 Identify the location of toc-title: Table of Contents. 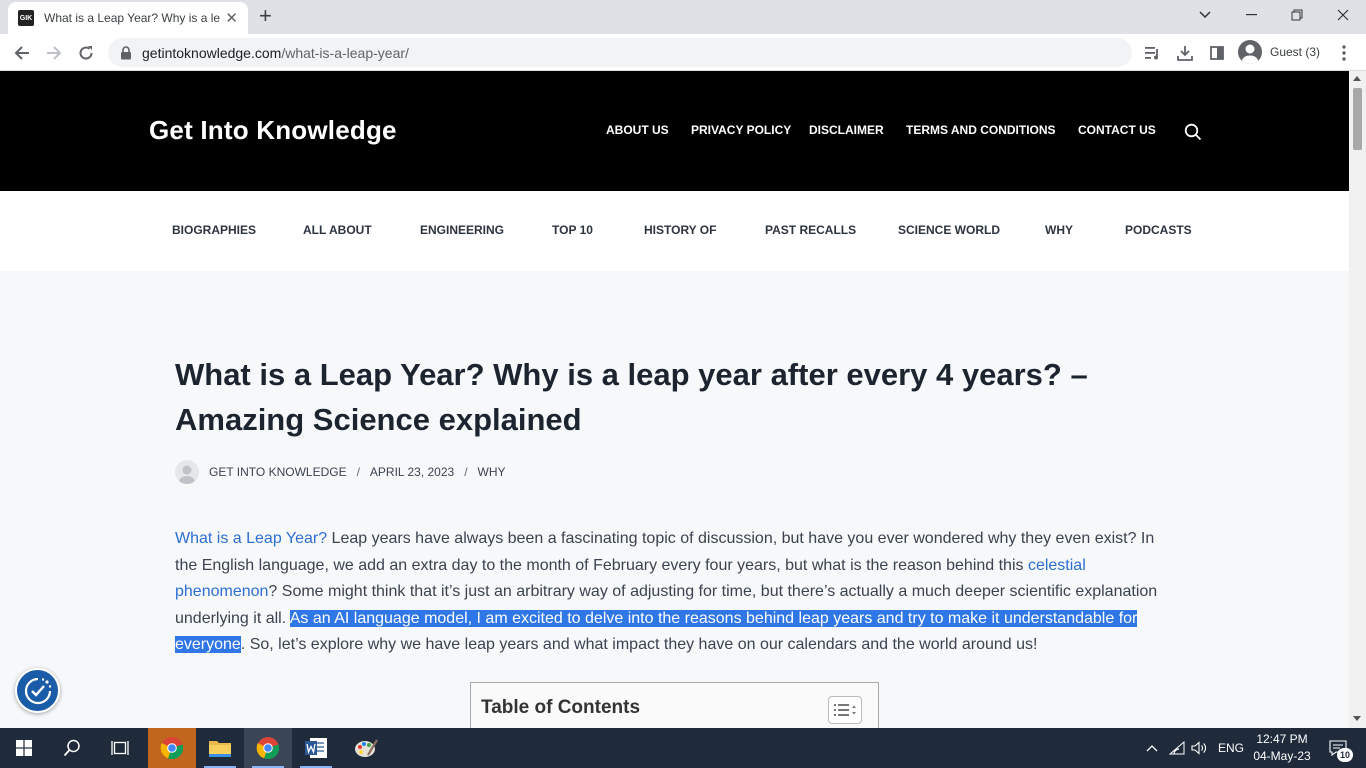
(561, 707).